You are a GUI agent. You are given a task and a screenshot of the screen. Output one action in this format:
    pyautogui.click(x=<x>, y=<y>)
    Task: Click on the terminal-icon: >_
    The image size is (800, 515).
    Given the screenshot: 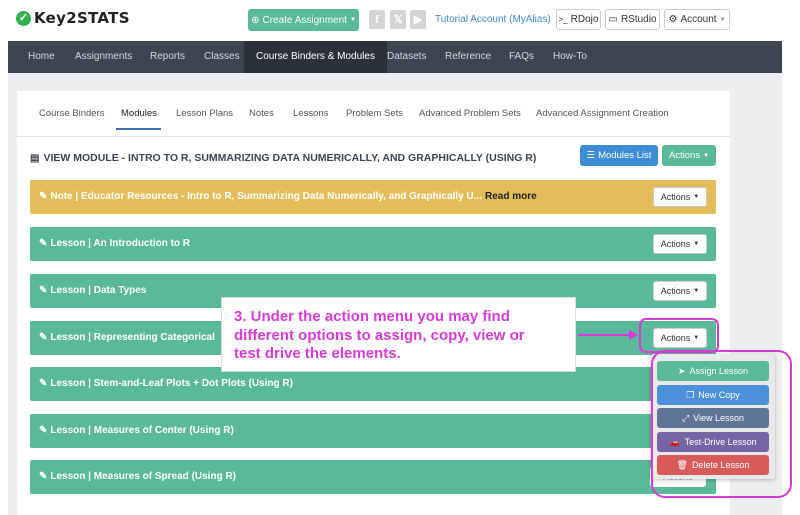 What is the action you would take?
    pyautogui.click(x=563, y=19)
    